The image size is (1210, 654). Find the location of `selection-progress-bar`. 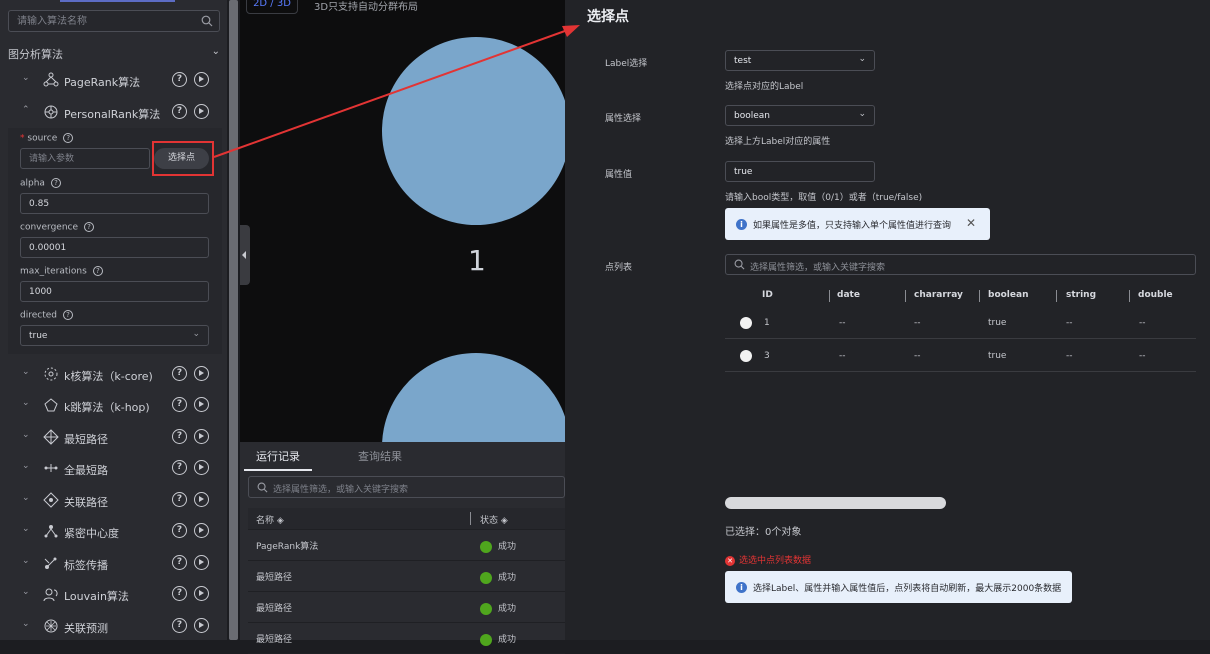

selection-progress-bar is located at coordinates (835, 503).